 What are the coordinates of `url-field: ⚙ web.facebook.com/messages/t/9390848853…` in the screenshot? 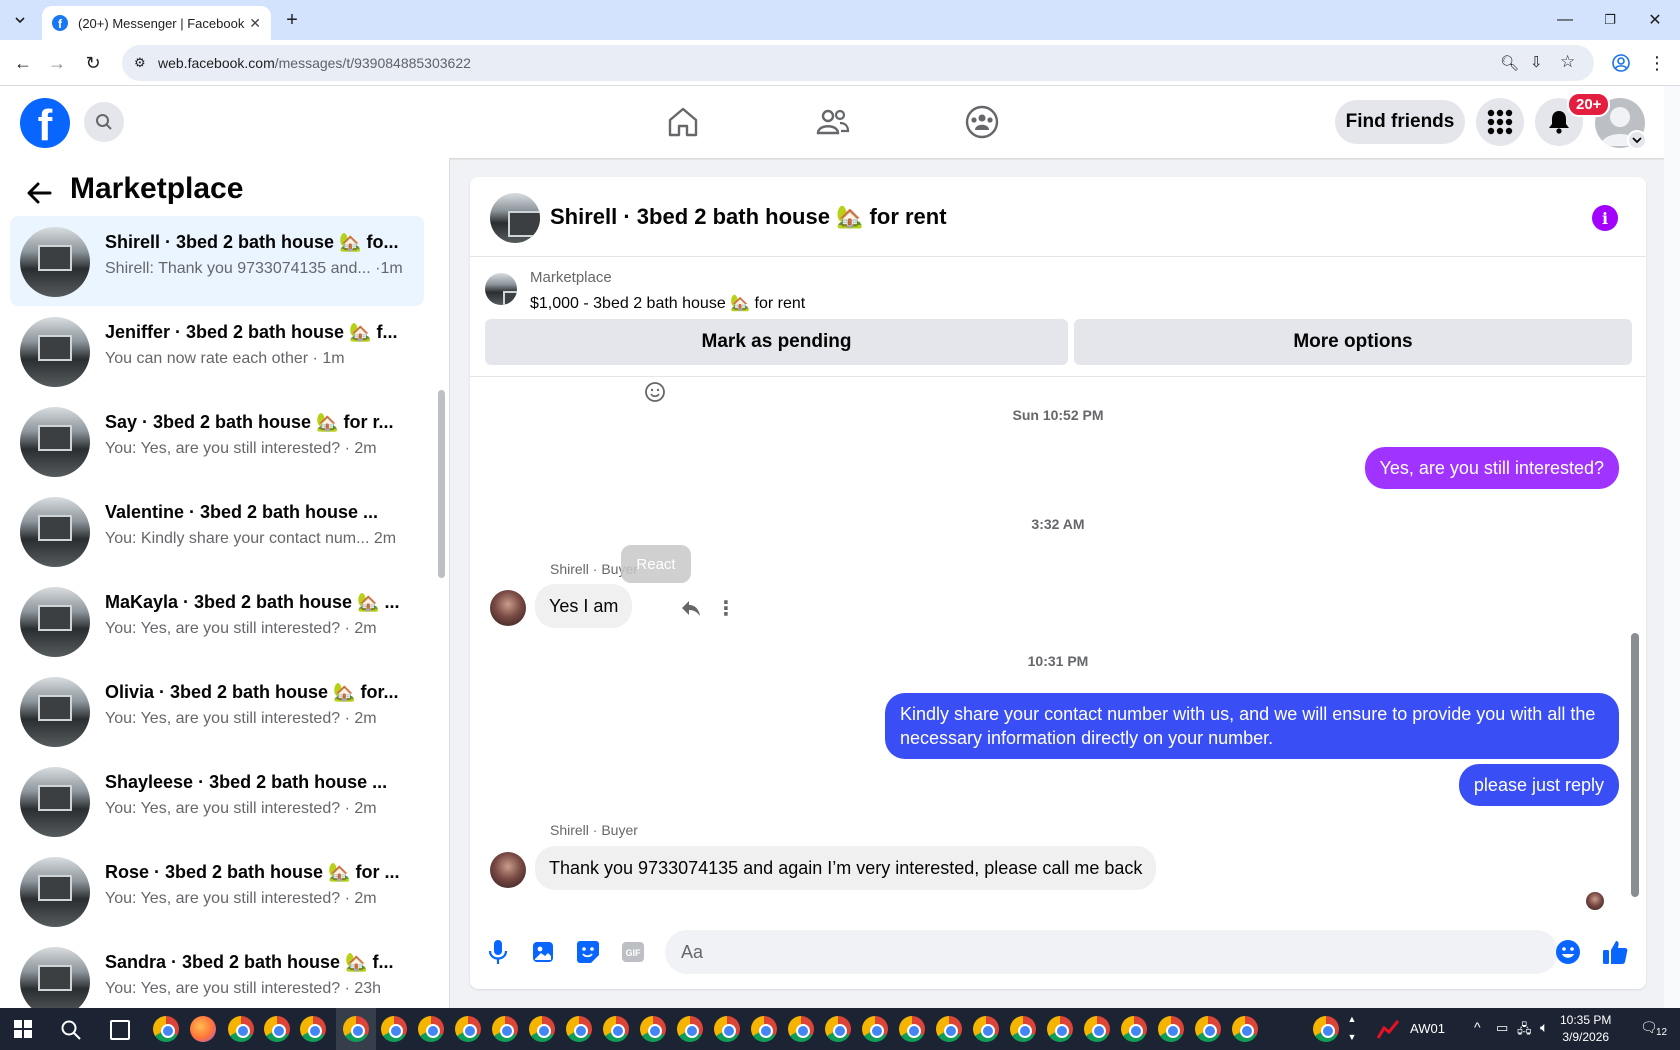 It's located at (858, 63).